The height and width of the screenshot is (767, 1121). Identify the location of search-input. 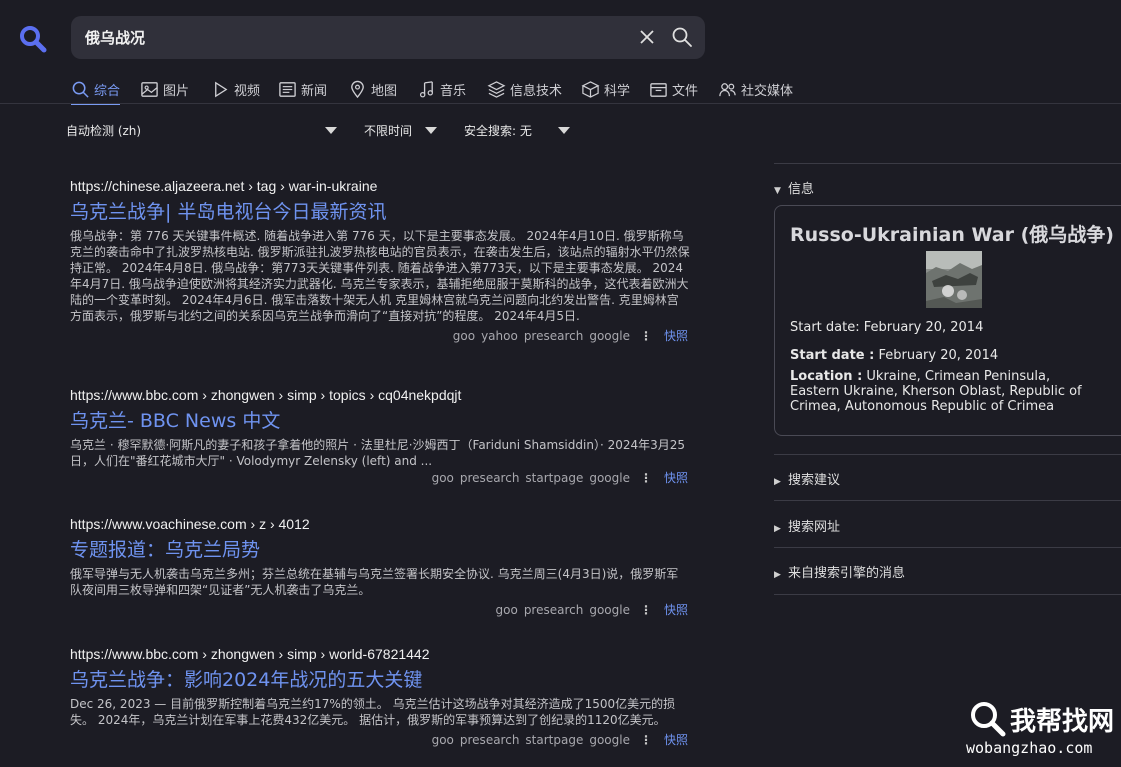
(355, 37).